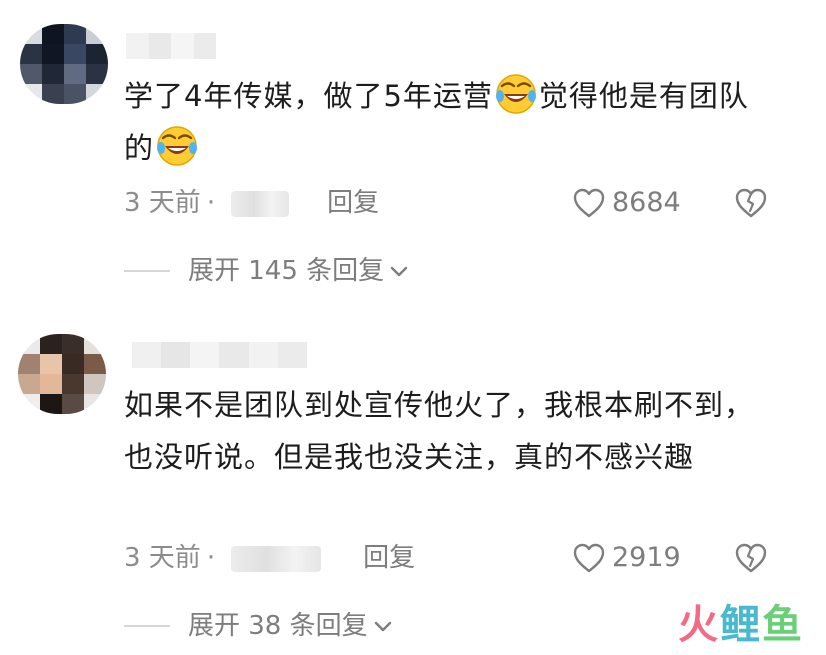 The width and height of the screenshot is (826, 655). I want to click on expand-replies-button: 展开 38 条回复, so click(259, 626).